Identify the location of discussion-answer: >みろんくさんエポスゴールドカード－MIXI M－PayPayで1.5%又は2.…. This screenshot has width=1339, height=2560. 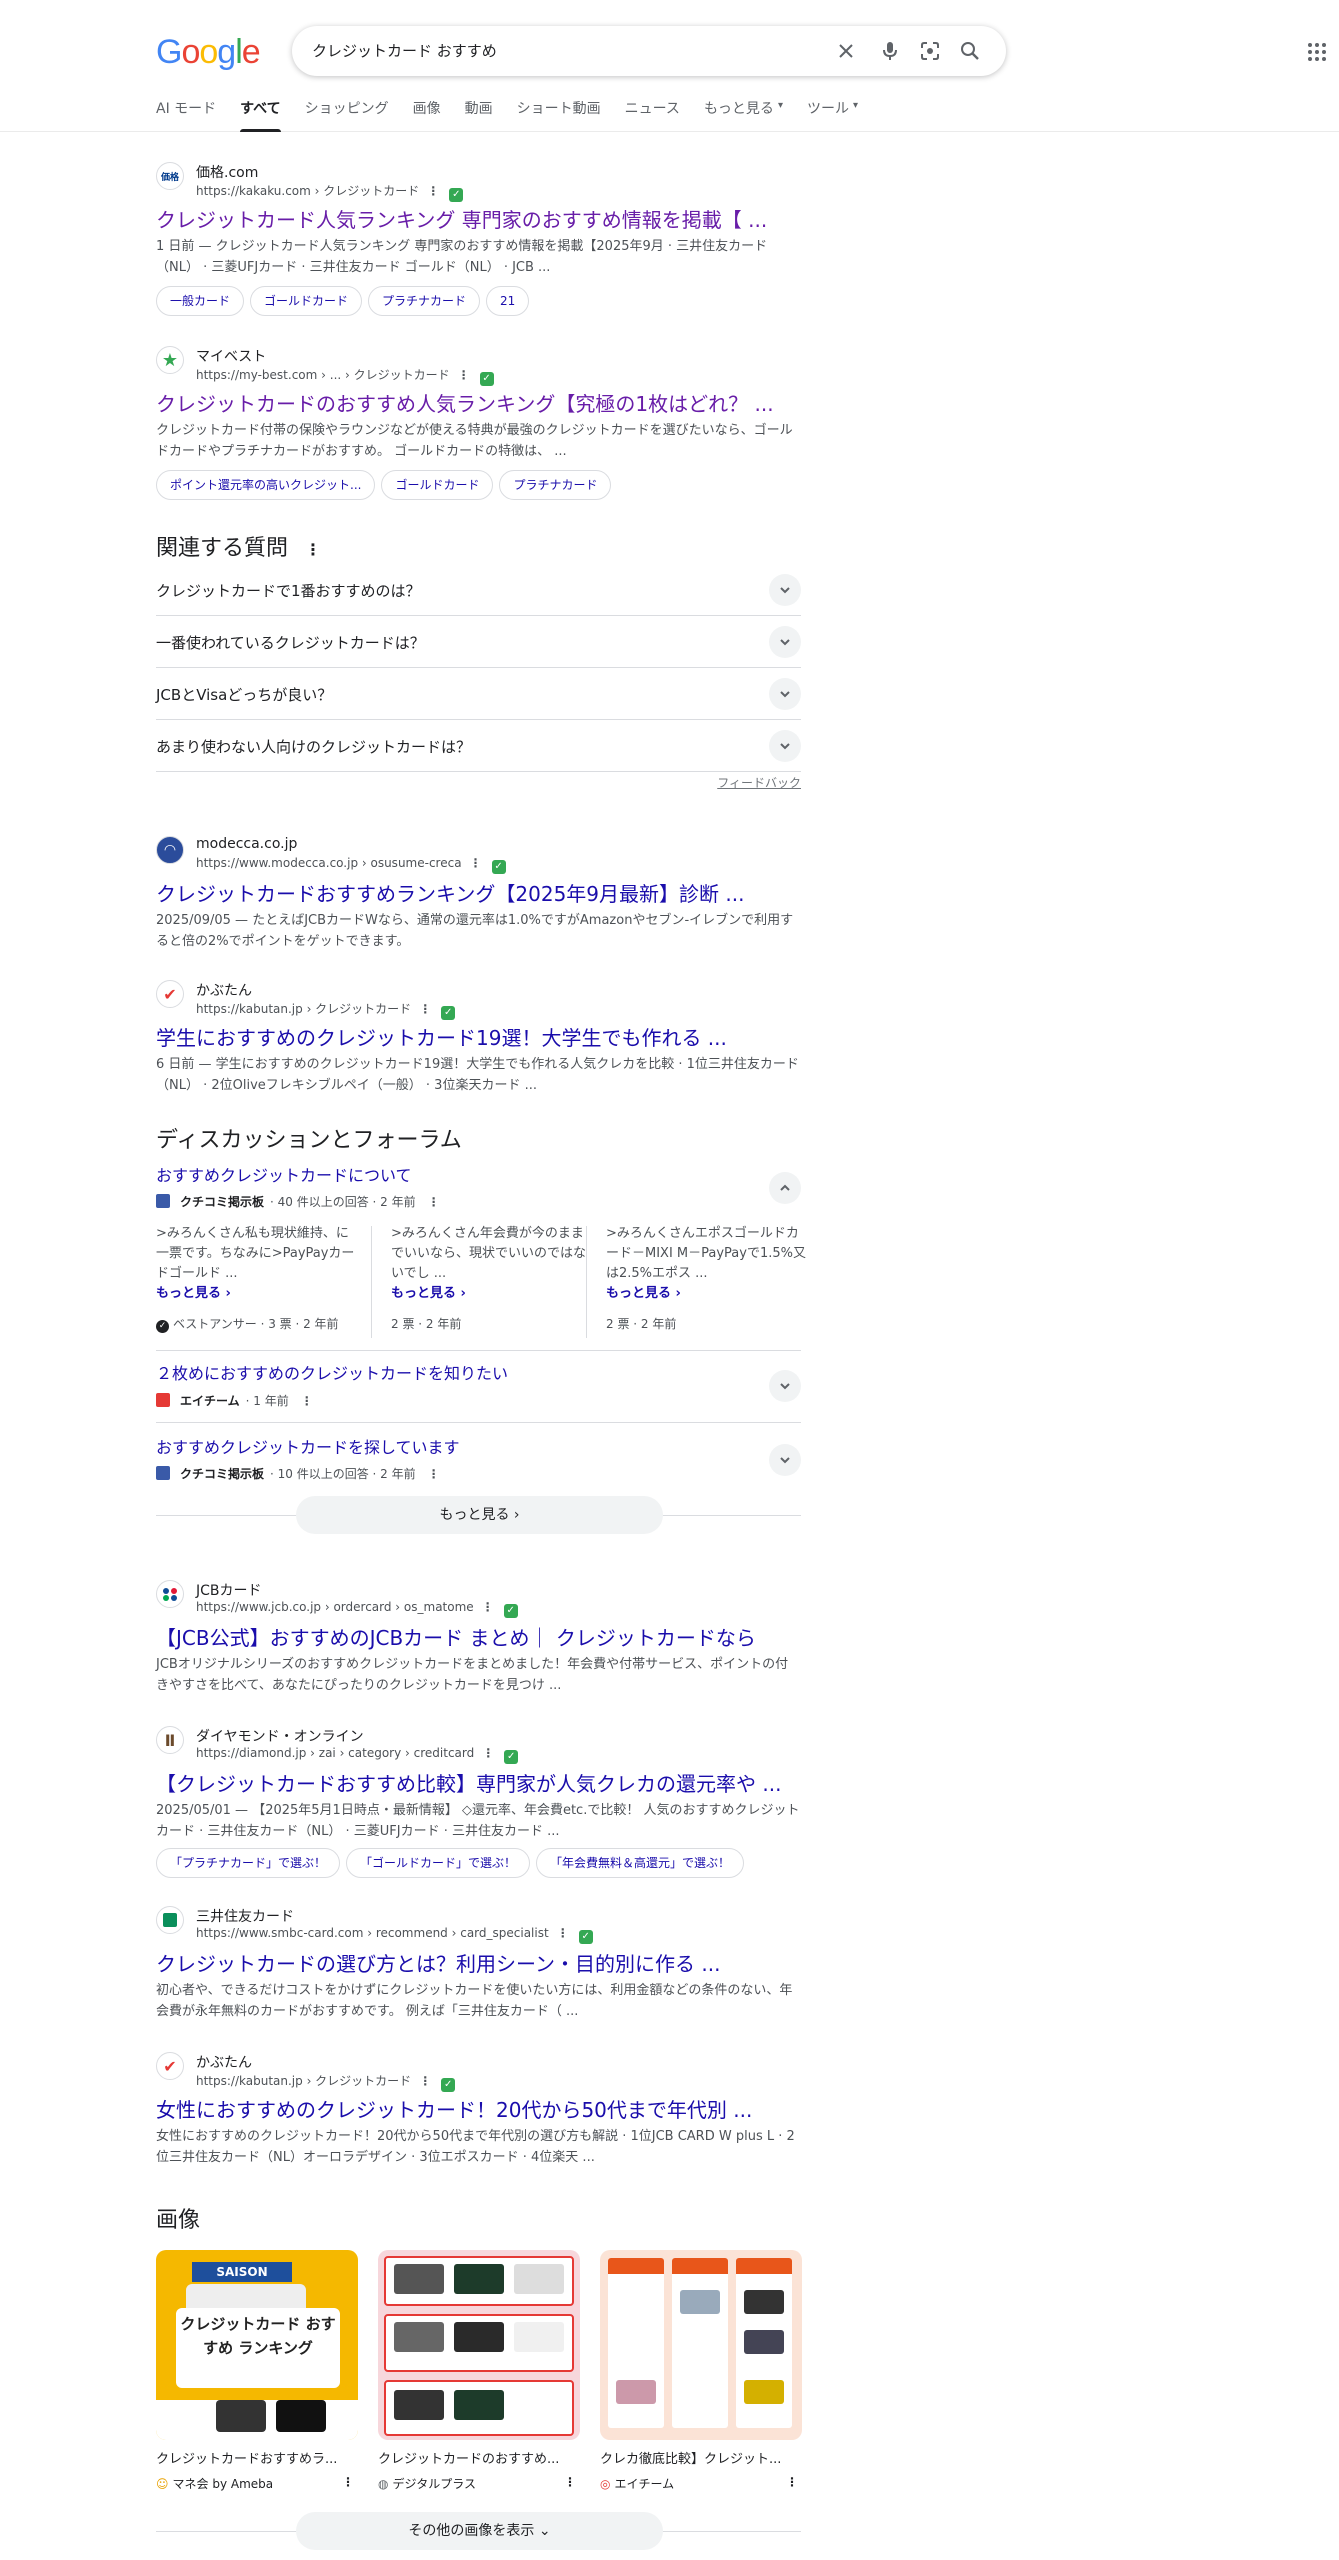
(706, 1279).